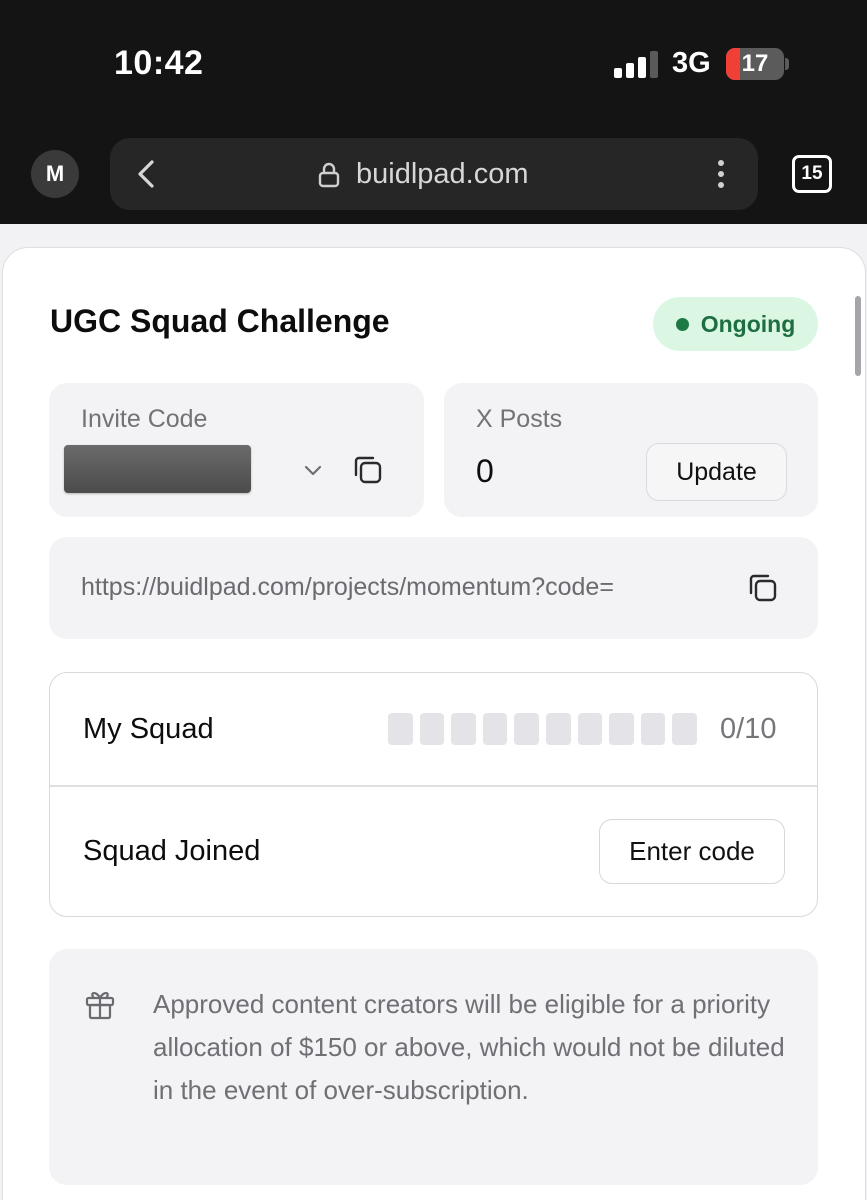  What do you see at coordinates (631, 450) in the screenshot?
I see `x-posts-panel: X Posts 0 Update` at bounding box center [631, 450].